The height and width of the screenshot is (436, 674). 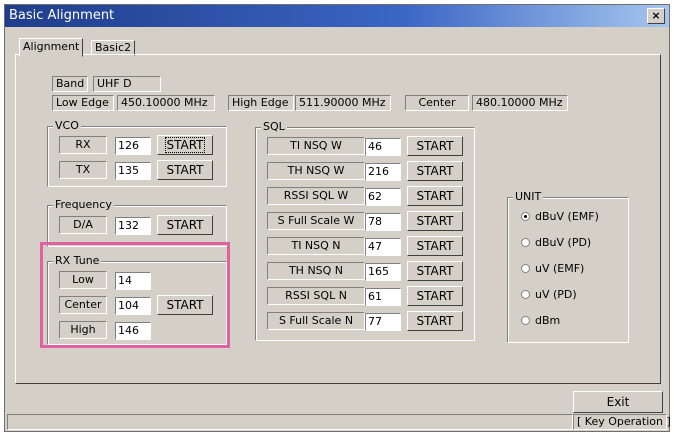 What do you see at coordinates (274, 126) in the screenshot?
I see `sql-legend: SQL` at bounding box center [274, 126].